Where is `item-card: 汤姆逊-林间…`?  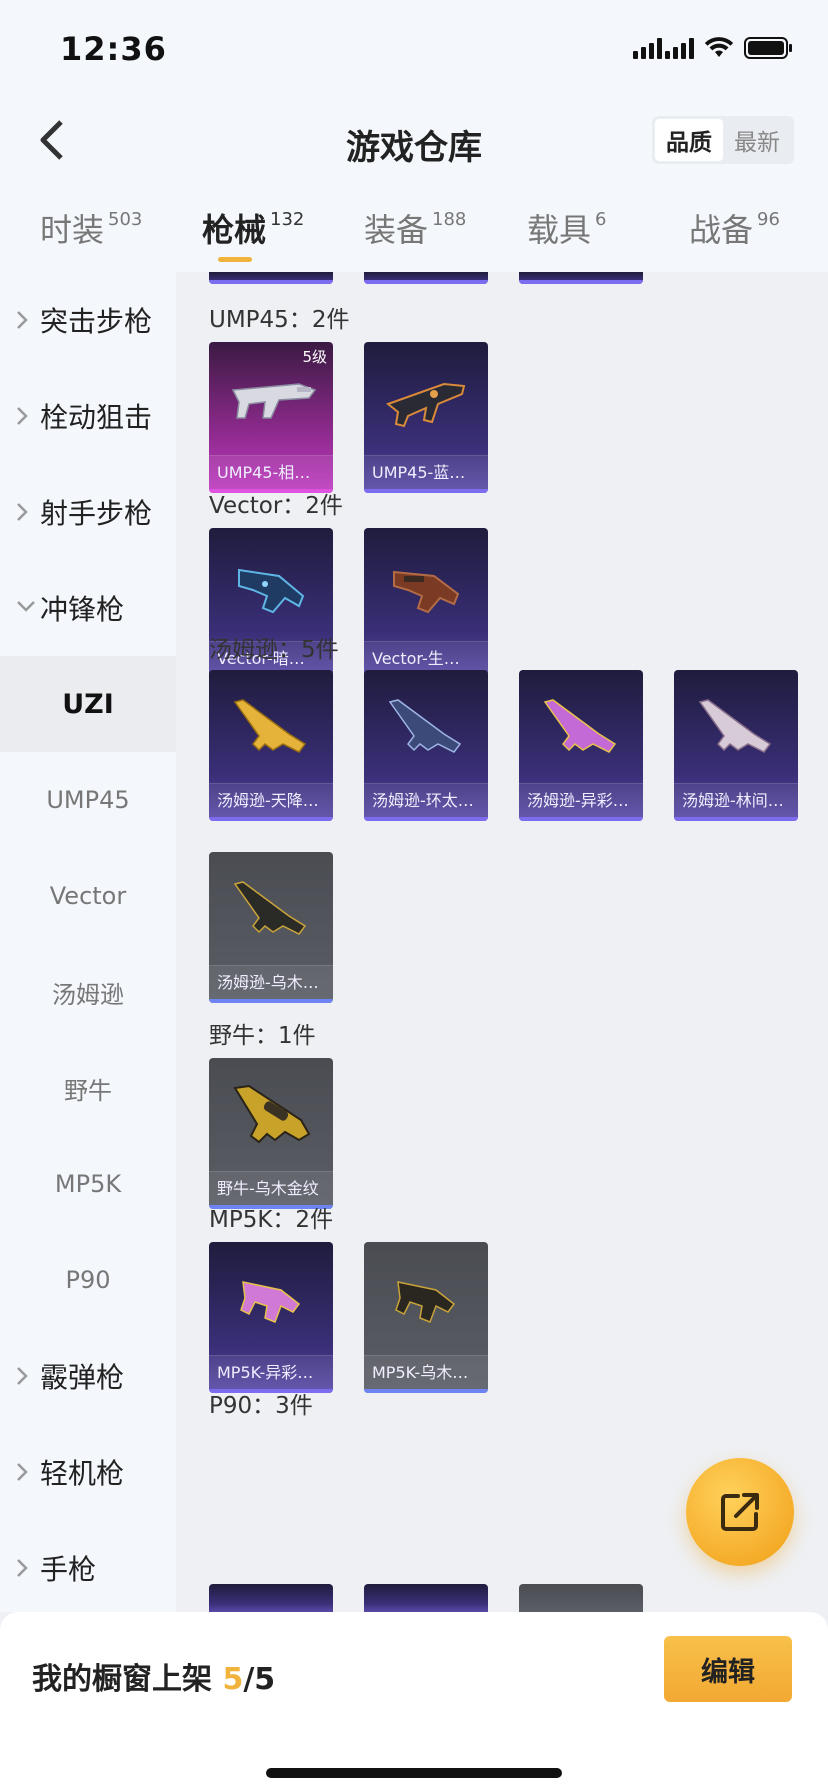 item-card: 汤姆逊-林间… is located at coordinates (736, 745).